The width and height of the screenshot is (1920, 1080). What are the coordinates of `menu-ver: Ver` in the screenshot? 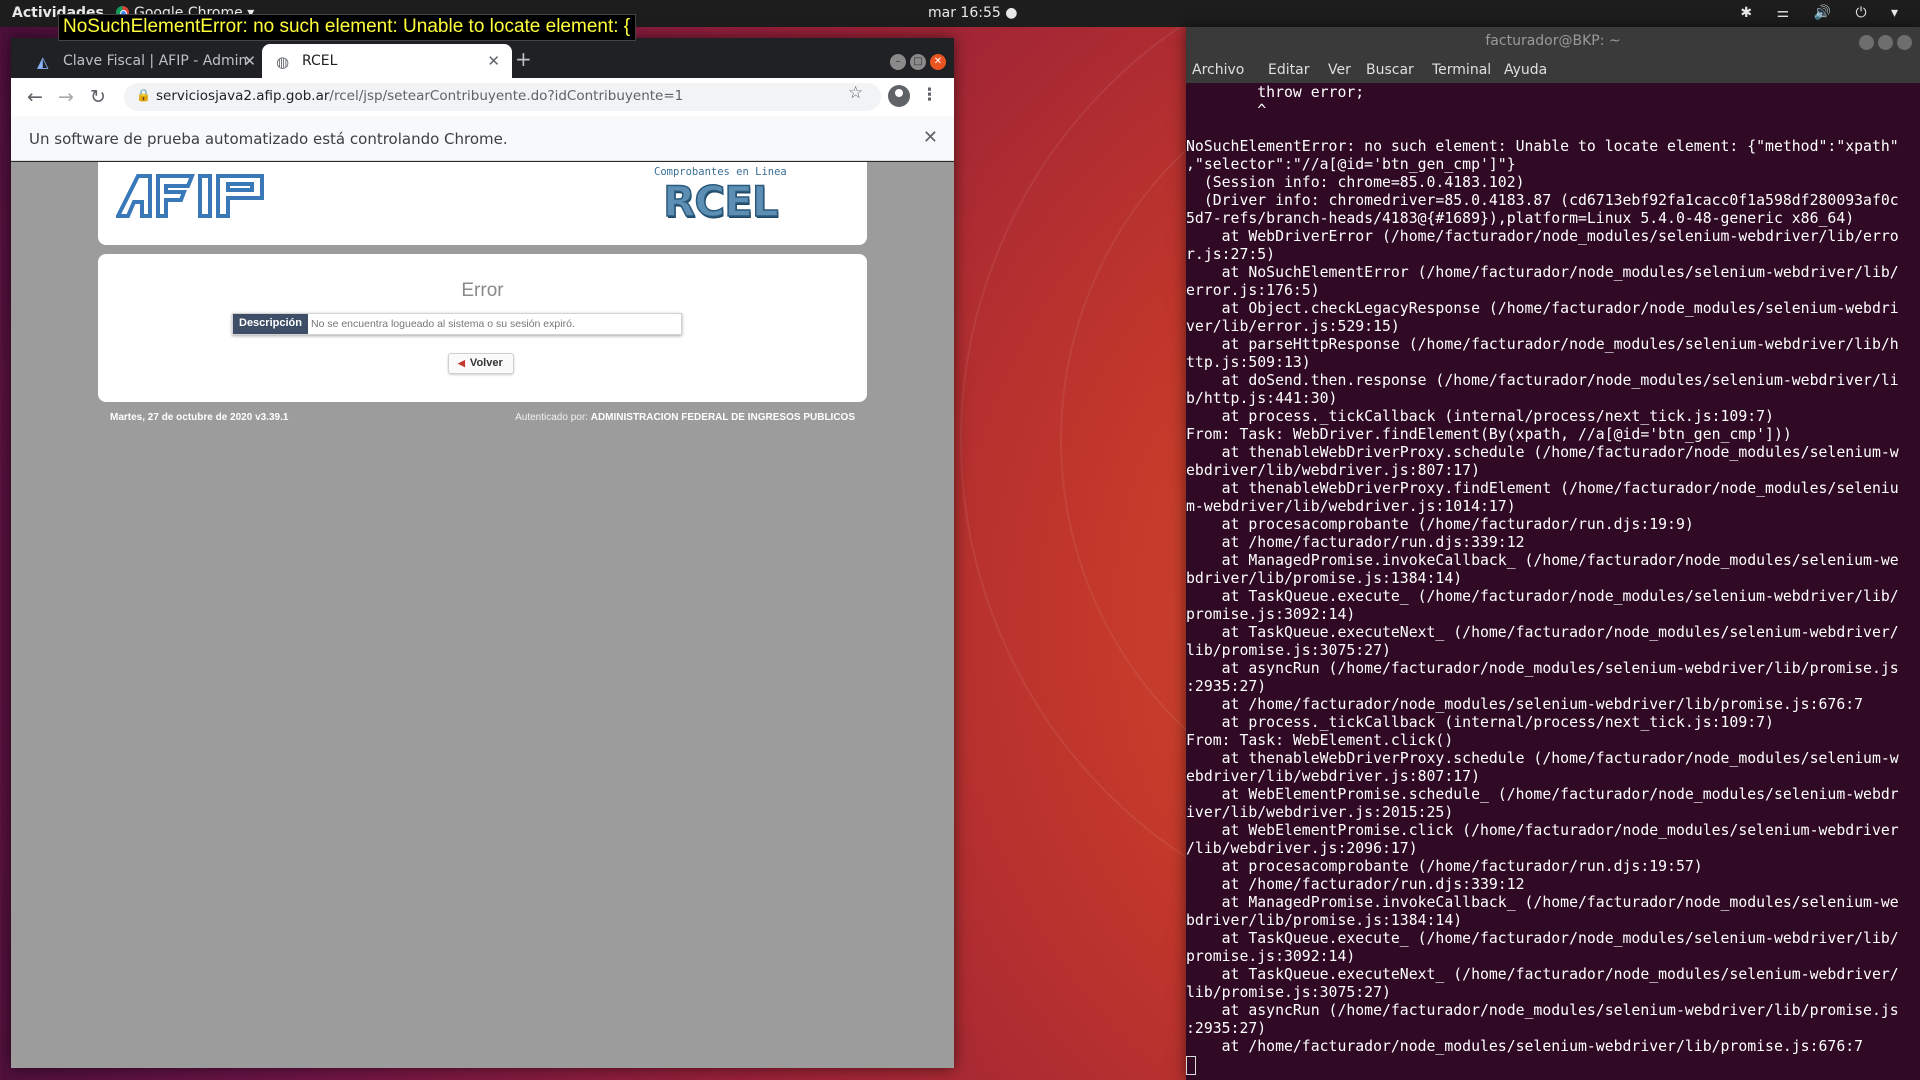 It's located at (1339, 70).